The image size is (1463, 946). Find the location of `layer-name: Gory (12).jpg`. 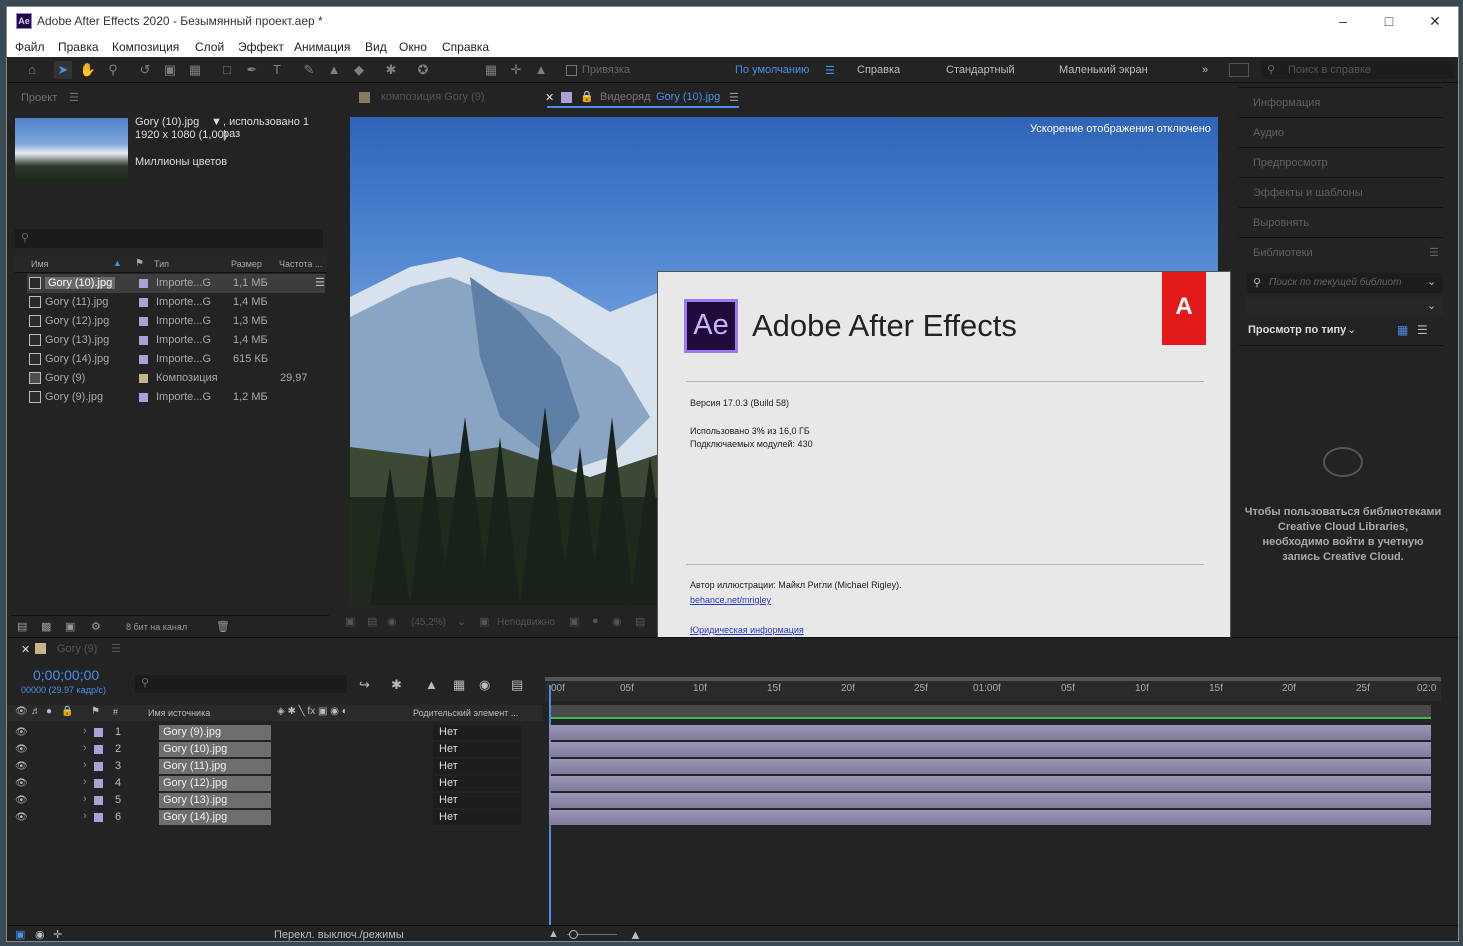

layer-name: Gory (12).jpg is located at coordinates (215, 783).